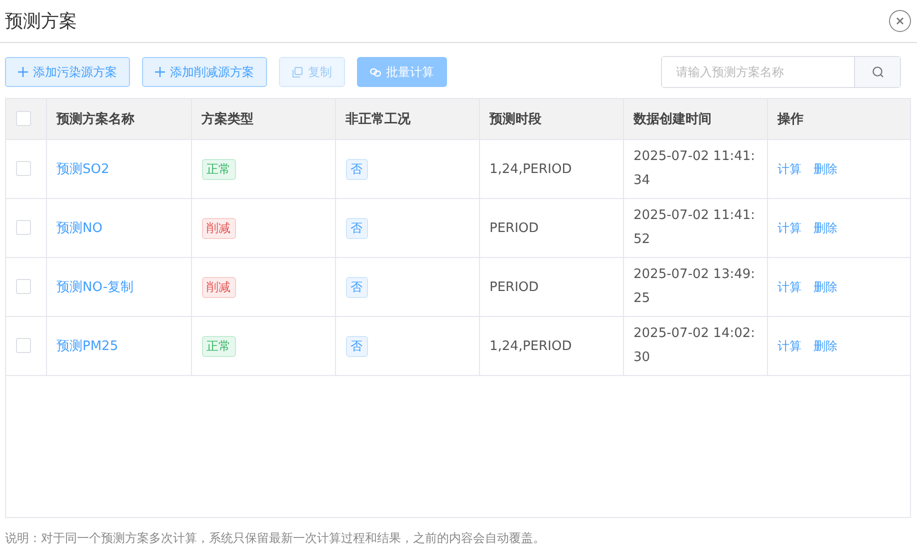  Describe the element at coordinates (695, 228) in the screenshot. I see `created-time: 2025-07-02 11:41:52` at that location.